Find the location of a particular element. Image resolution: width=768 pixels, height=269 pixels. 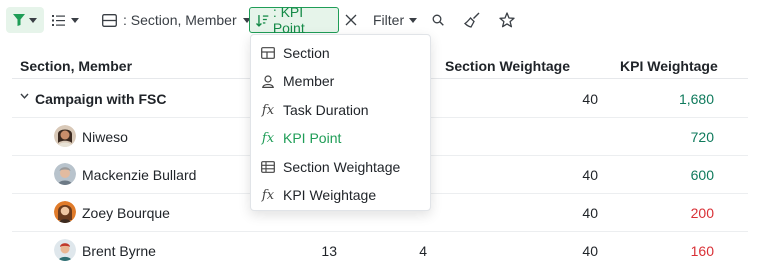

clear-format-button is located at coordinates (472, 20).